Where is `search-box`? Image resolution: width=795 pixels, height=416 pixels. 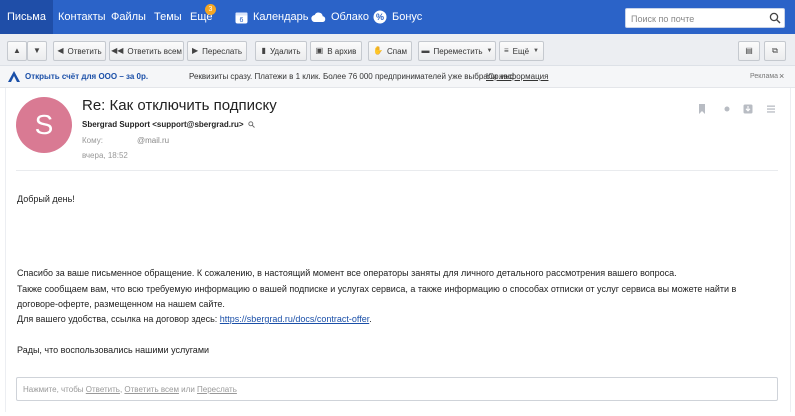
search-box is located at coordinates (705, 18).